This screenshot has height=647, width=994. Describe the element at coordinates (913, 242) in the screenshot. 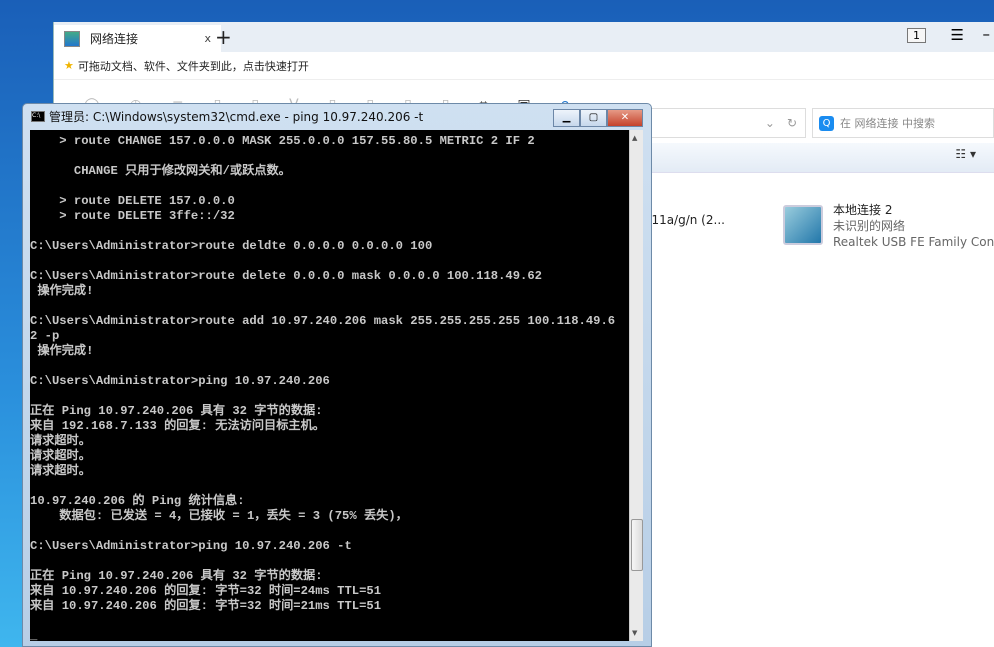

I see `connection-adapter: Realtek USB FE Family Controller` at that location.